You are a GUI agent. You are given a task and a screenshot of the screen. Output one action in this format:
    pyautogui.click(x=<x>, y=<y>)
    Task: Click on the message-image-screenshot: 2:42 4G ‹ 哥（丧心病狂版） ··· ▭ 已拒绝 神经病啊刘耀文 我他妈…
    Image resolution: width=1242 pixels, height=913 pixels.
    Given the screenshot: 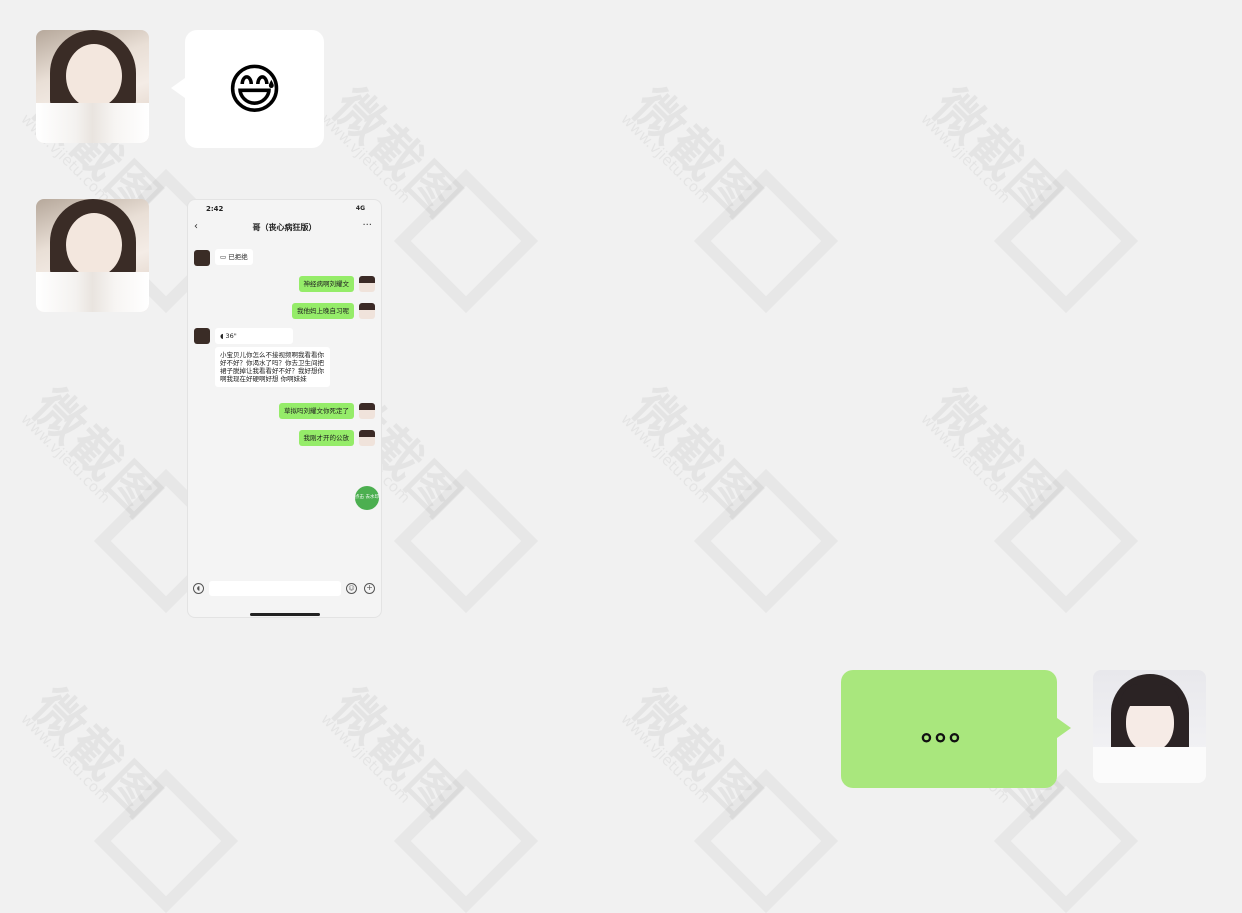 What is the action you would take?
    pyautogui.click(x=284, y=408)
    